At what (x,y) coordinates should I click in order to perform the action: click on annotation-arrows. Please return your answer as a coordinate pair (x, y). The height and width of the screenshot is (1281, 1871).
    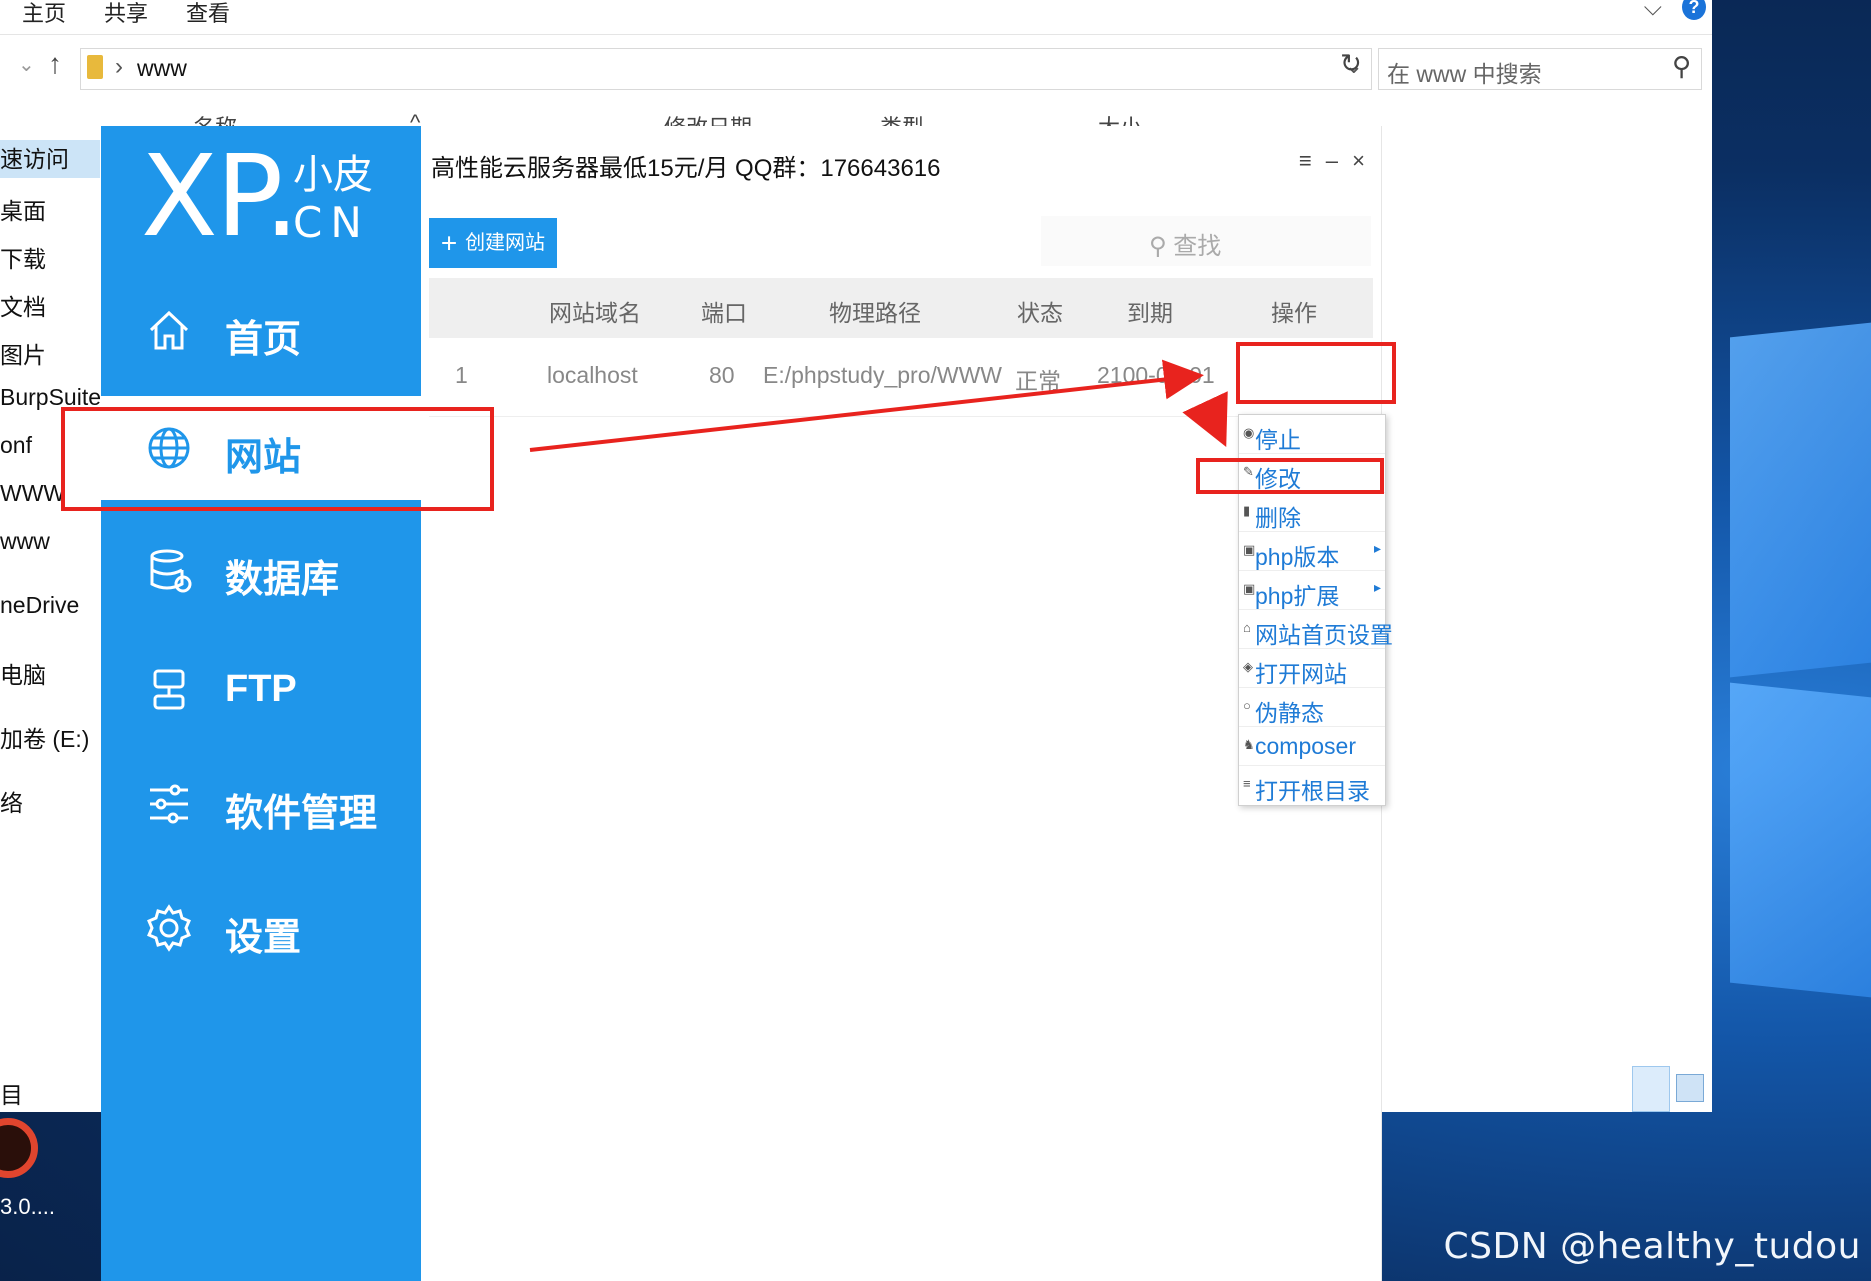
    Looking at the image, I should click on (878, 405).